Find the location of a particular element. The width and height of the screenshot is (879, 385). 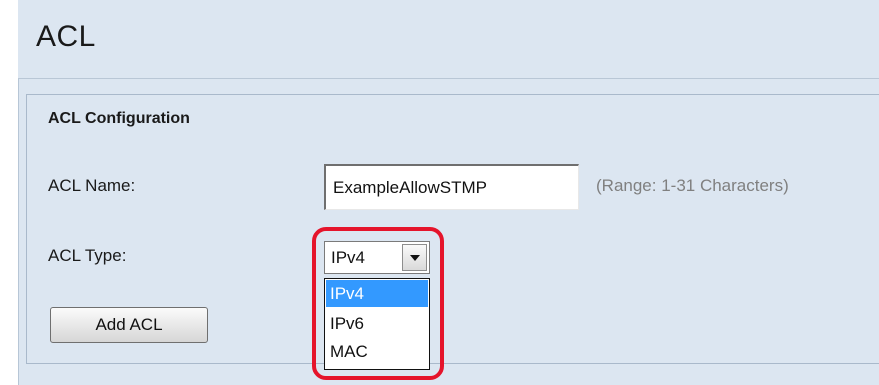

page-title: ACL is located at coordinates (66, 36).